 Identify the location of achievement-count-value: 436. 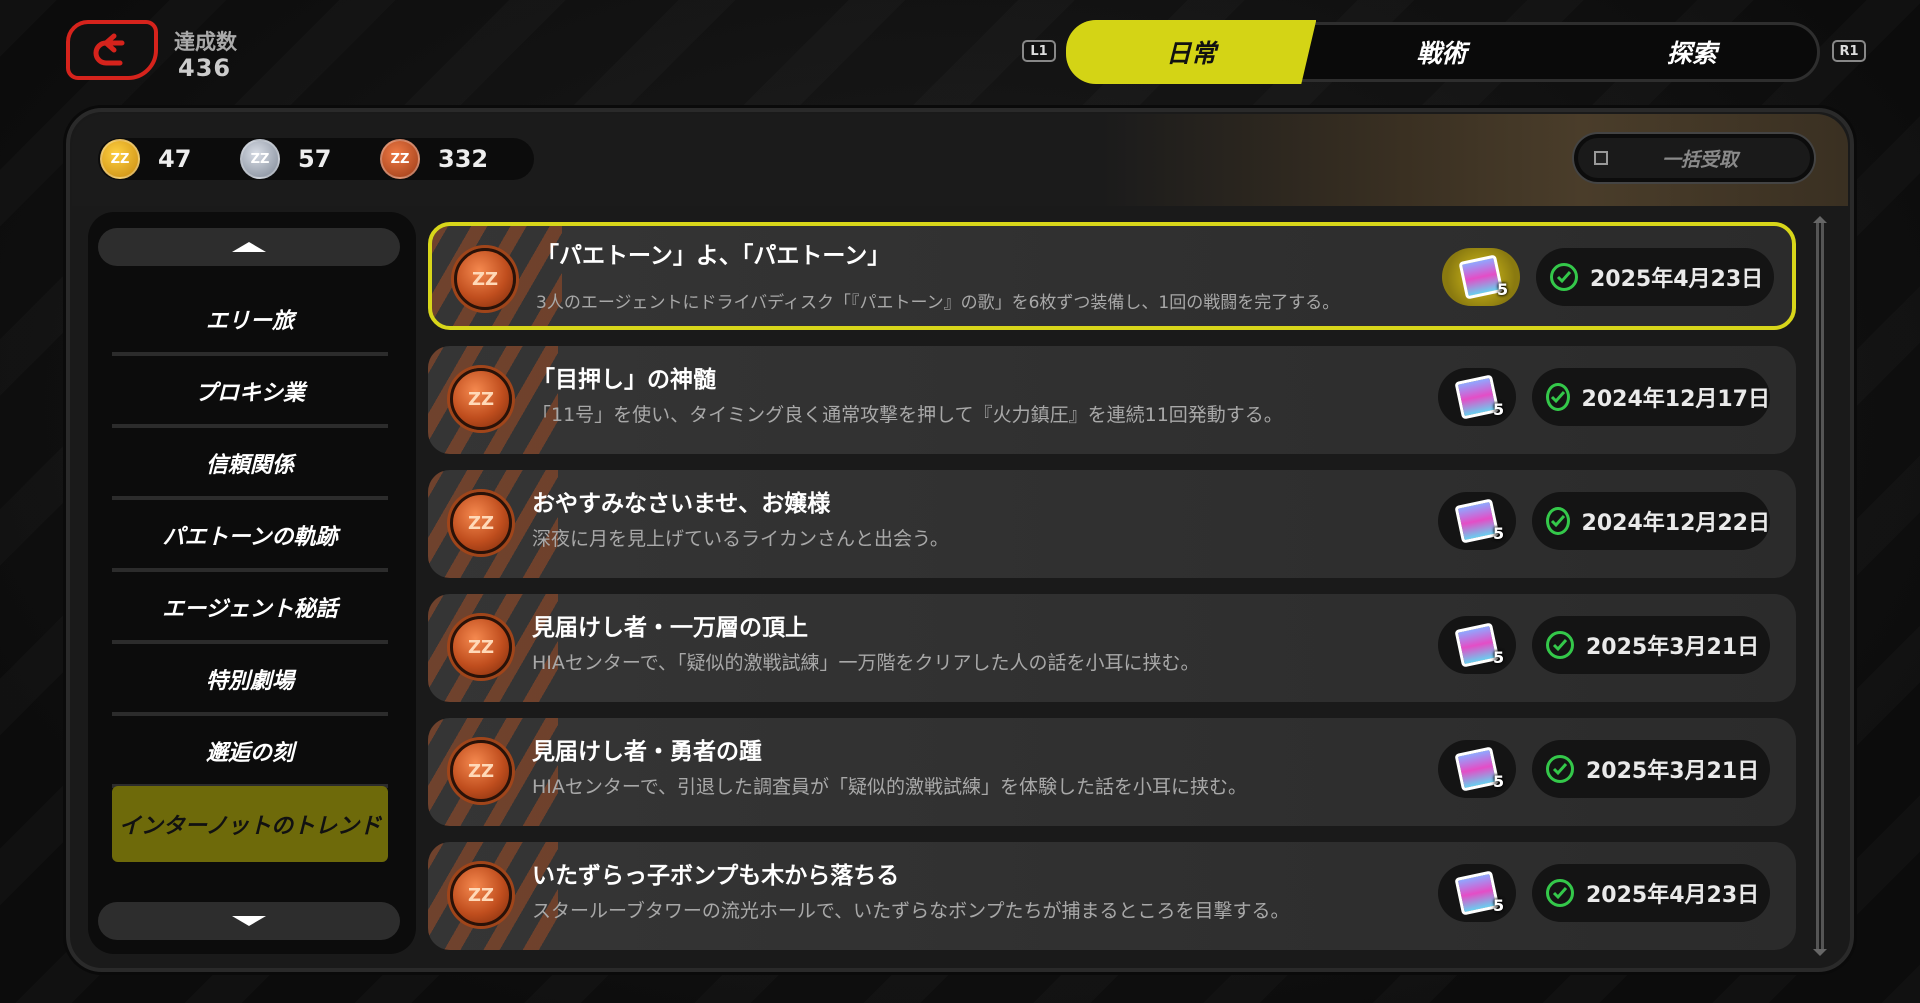
(205, 68).